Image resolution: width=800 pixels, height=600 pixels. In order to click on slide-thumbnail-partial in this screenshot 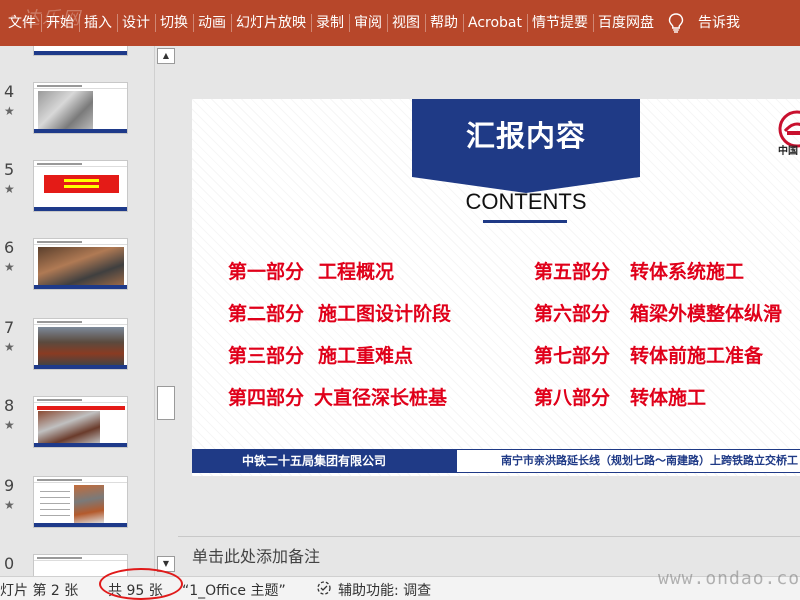, I will do `click(80, 51)`.